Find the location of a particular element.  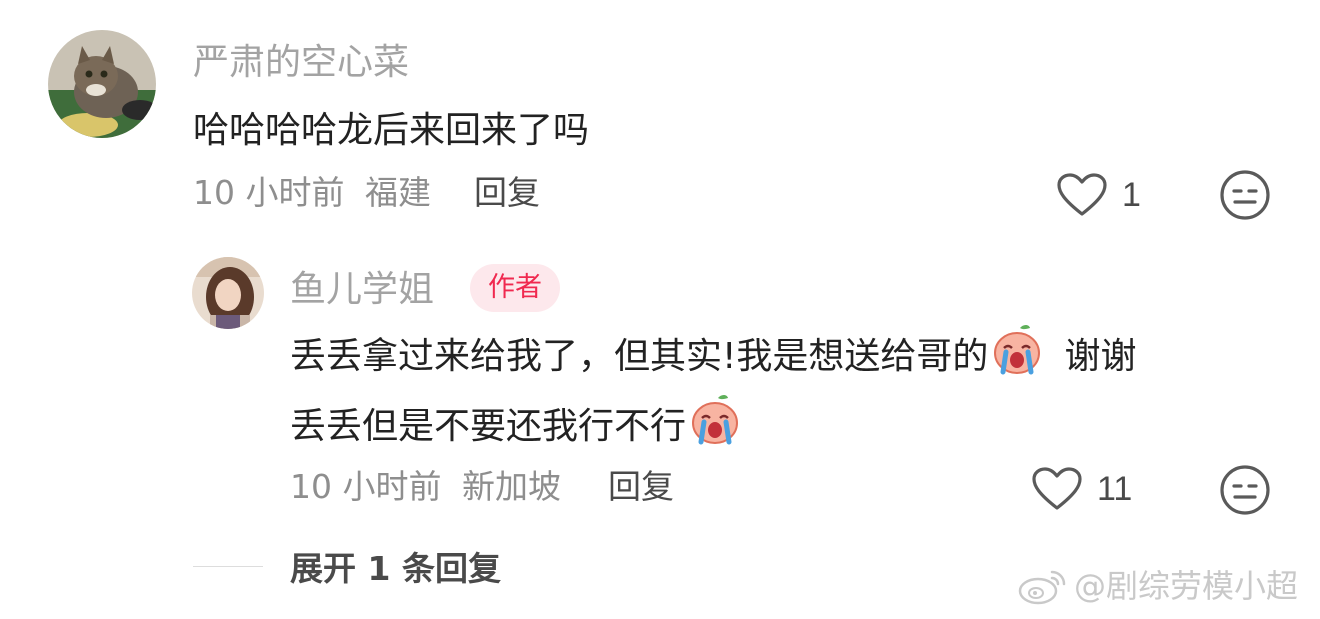

girl-avatar-icon is located at coordinates (228, 293).